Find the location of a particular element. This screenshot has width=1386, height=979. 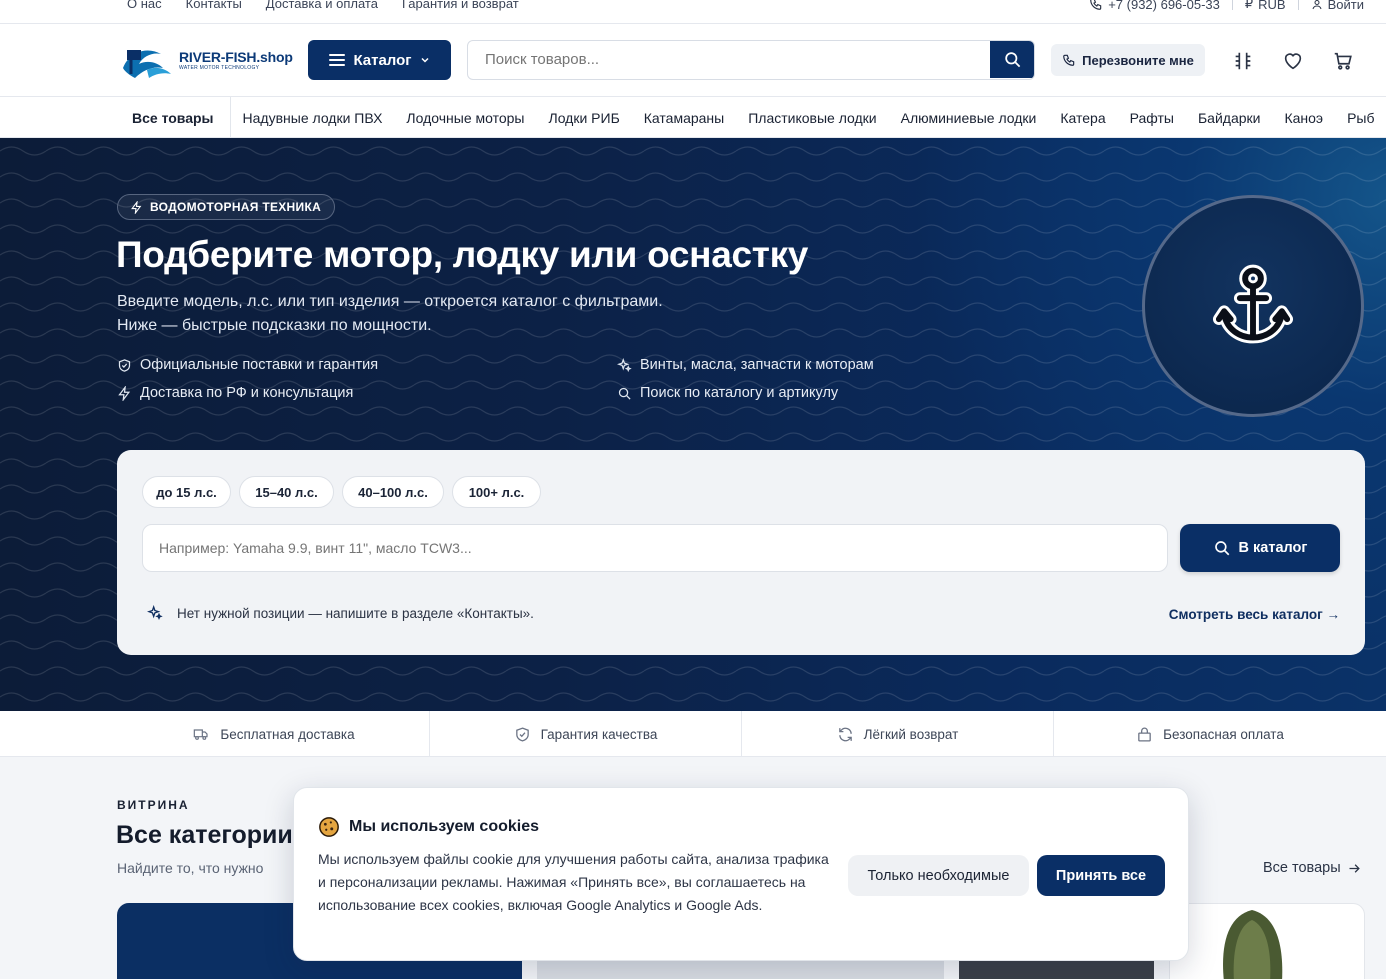

benefit-free-delivery: Бесплатная доставка is located at coordinates (274, 734).